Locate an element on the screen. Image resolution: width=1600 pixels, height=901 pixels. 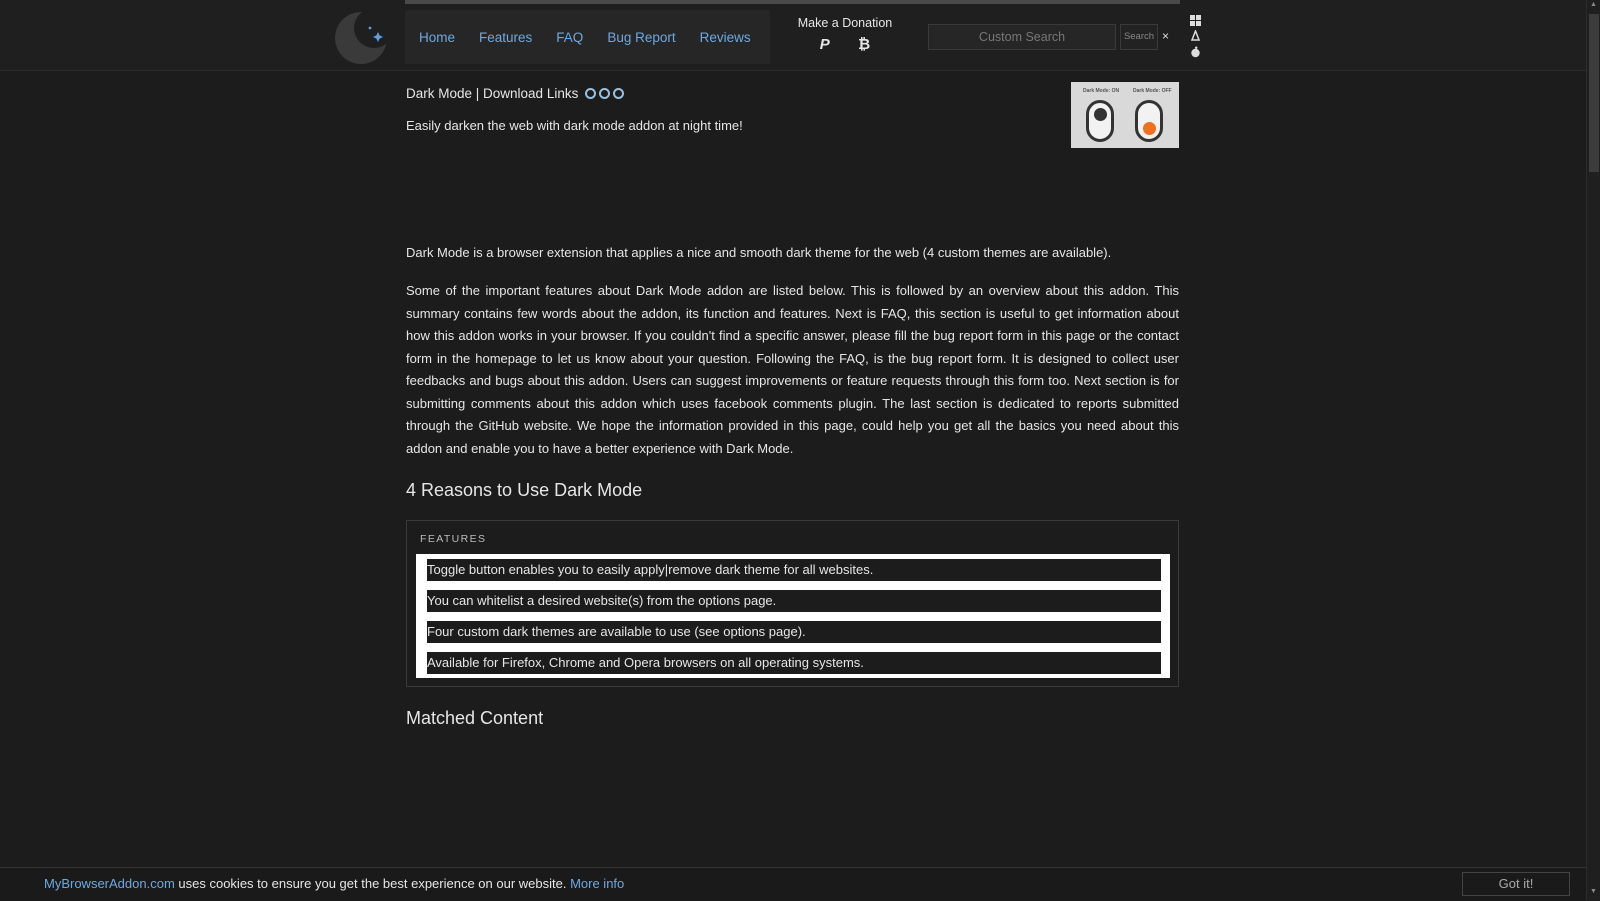
thumb-label-off: Dark Mode: OFF is located at coordinates (1152, 91).